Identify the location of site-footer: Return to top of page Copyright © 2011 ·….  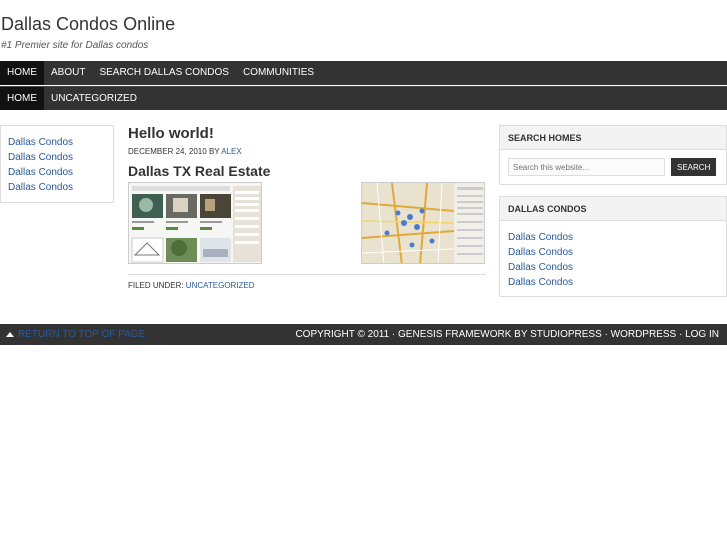
(363, 334).